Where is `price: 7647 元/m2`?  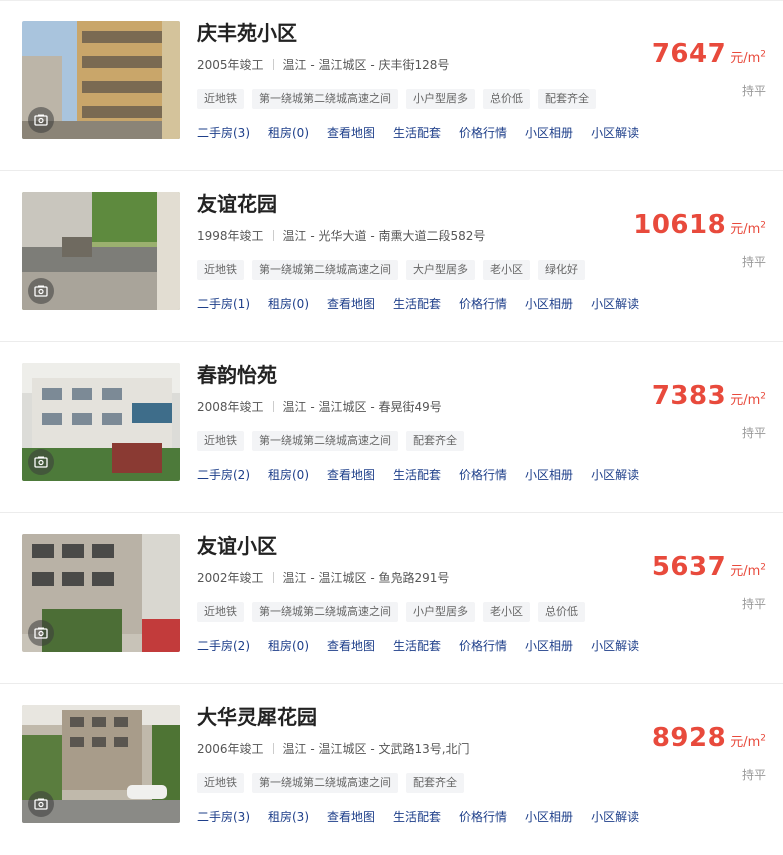
price: 7647 元/m2 is located at coordinates (709, 54).